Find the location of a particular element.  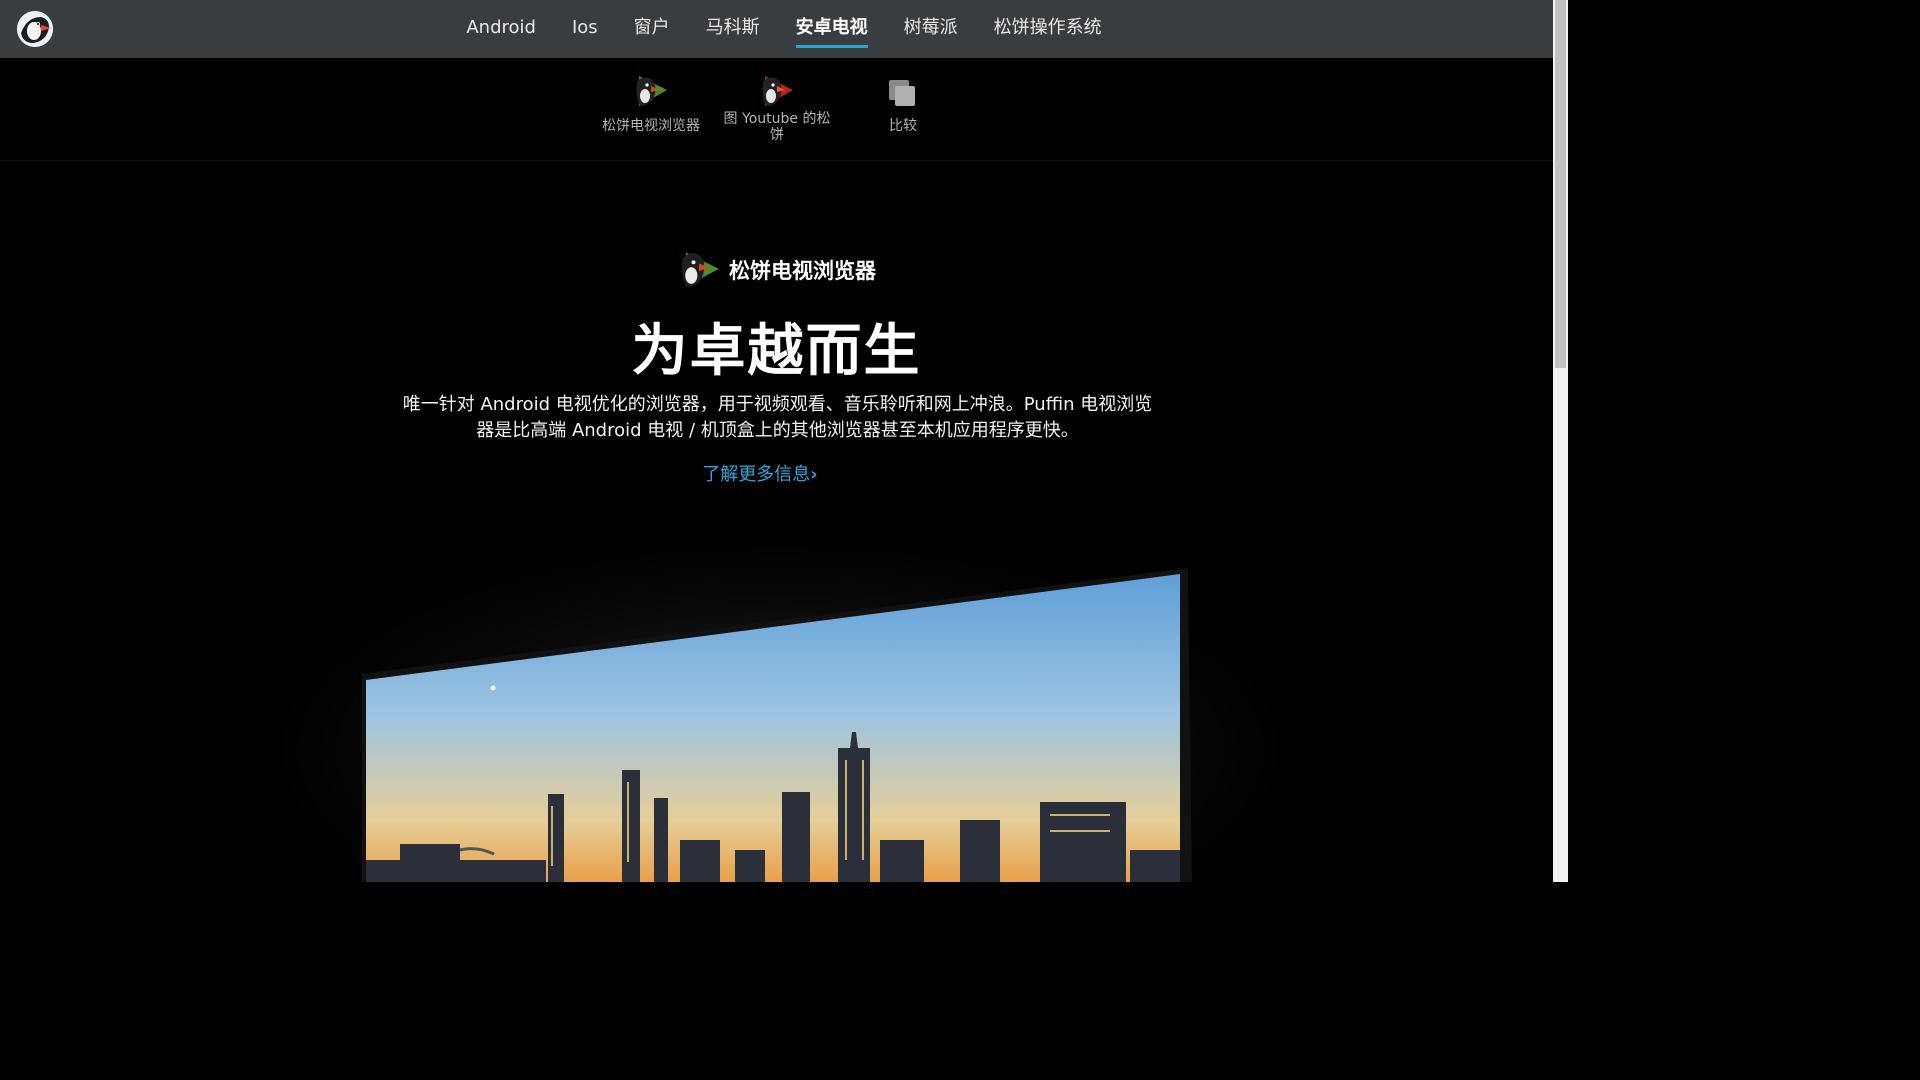

nav-link-puffin-os: 松饼操作系统 is located at coordinates (1048, 29).